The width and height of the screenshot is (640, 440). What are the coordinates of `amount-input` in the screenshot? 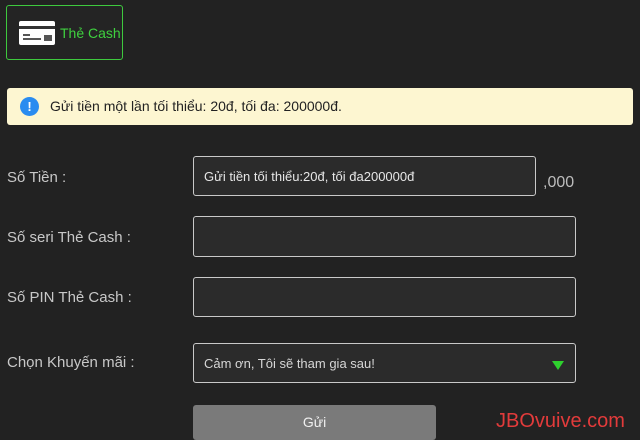 It's located at (364, 176).